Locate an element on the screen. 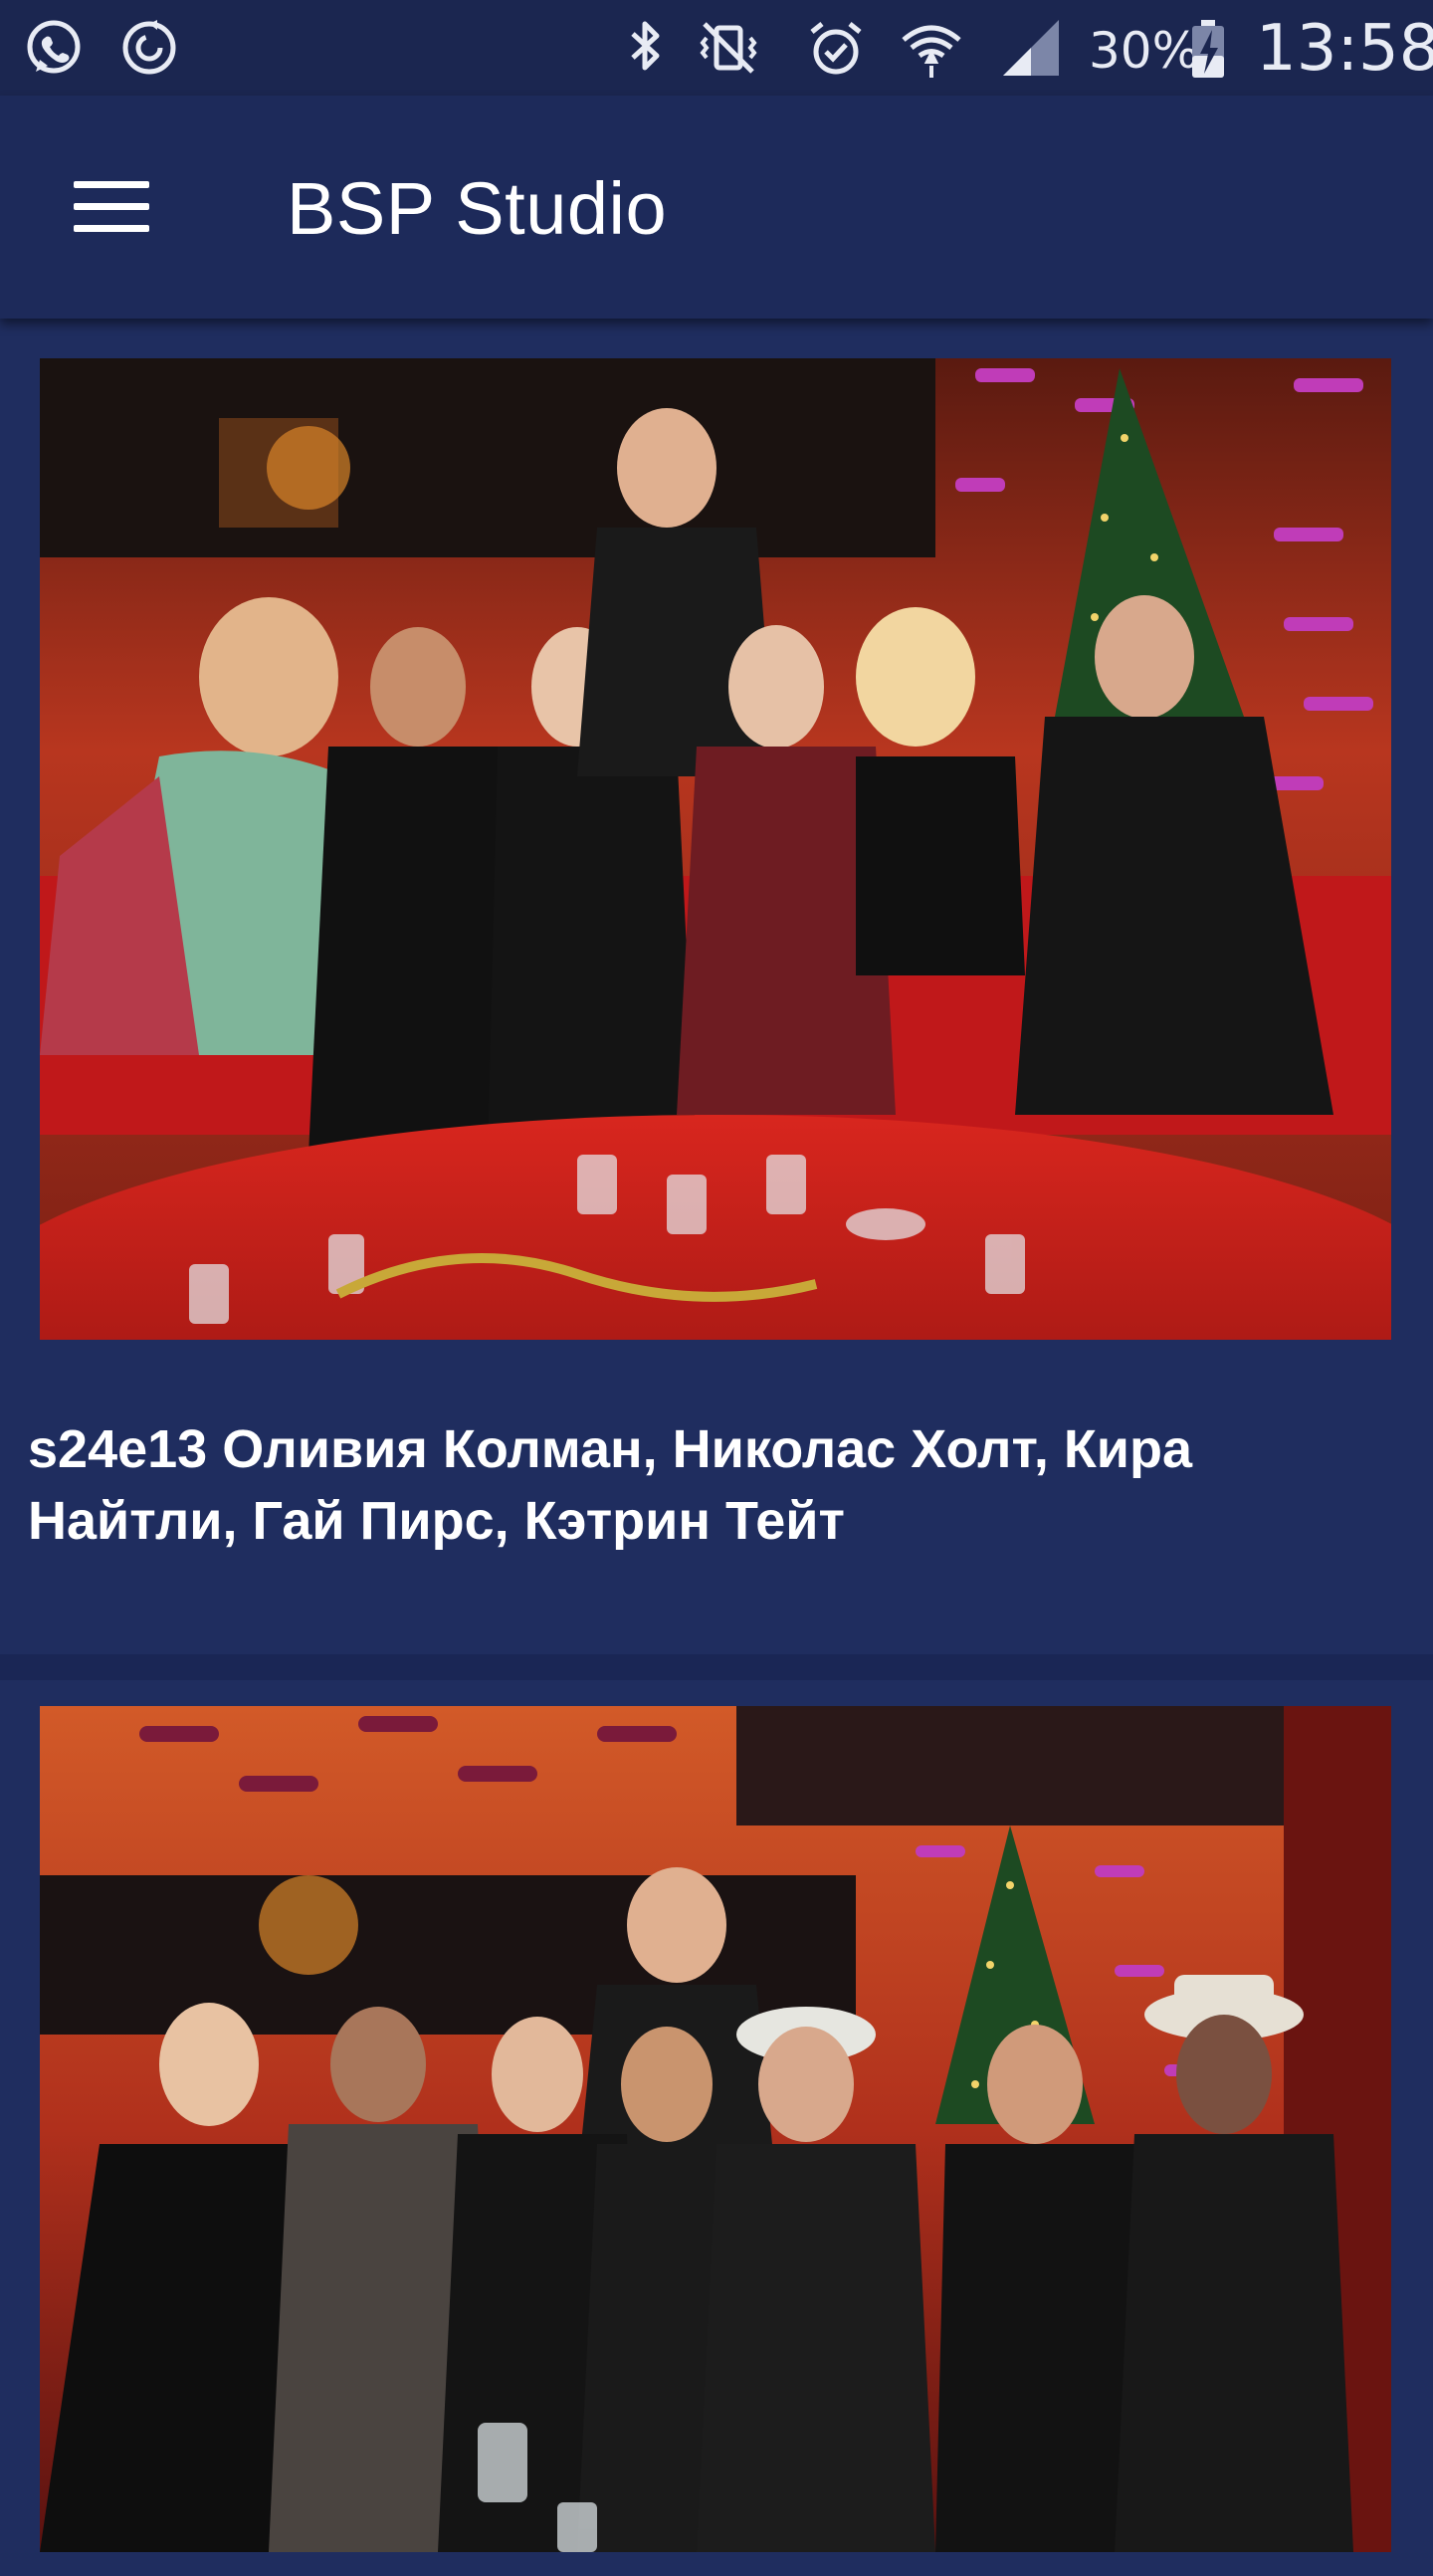 The image size is (1433, 2576). app-title: BSP Studio is located at coordinates (477, 208).